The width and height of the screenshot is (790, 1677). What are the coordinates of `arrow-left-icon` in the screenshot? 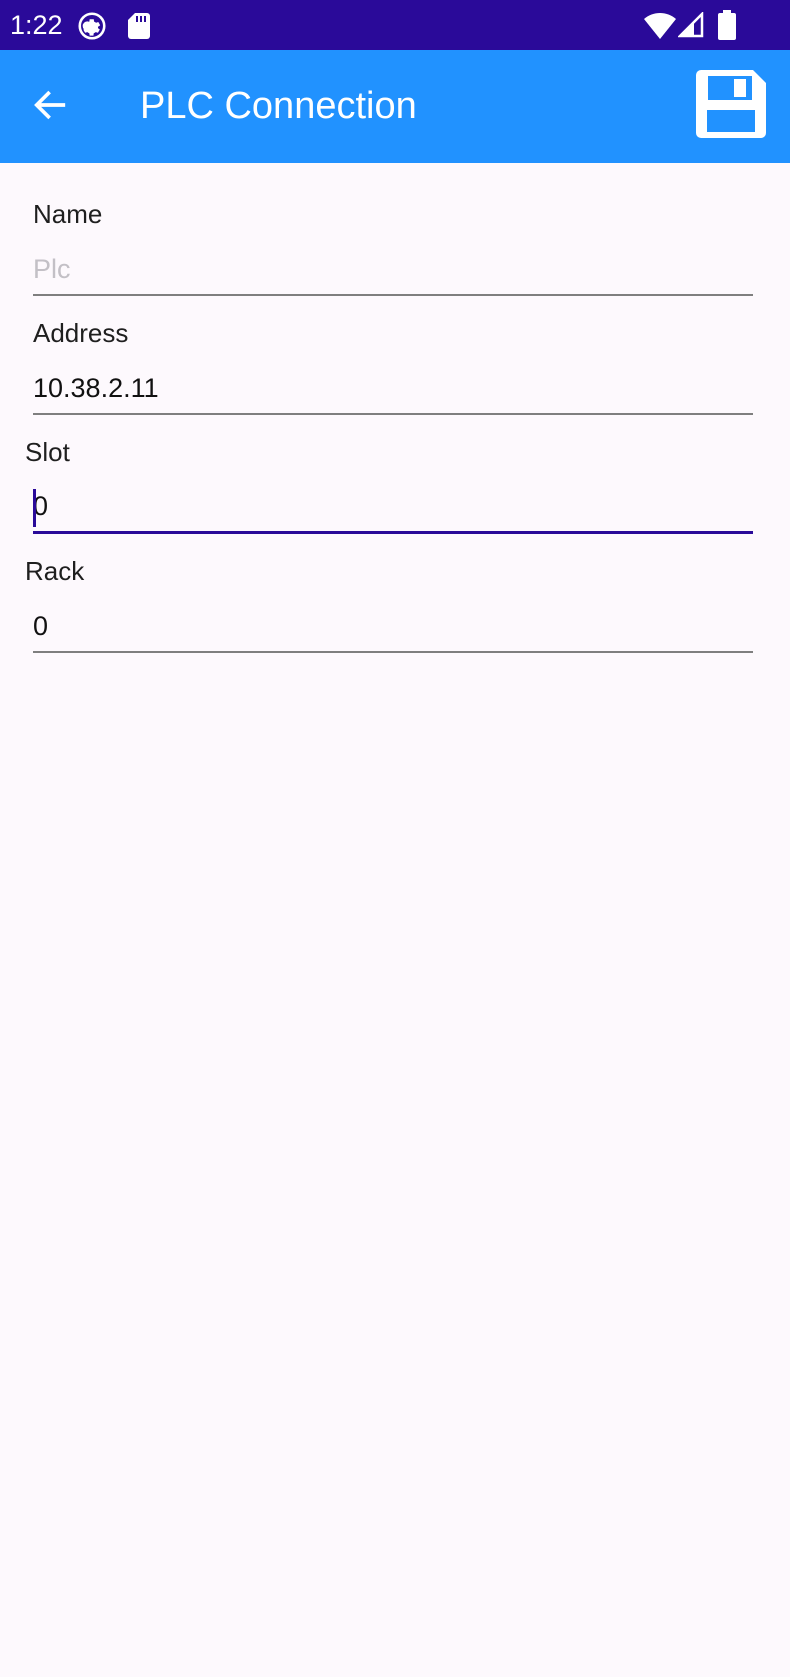 It's located at (50, 105).